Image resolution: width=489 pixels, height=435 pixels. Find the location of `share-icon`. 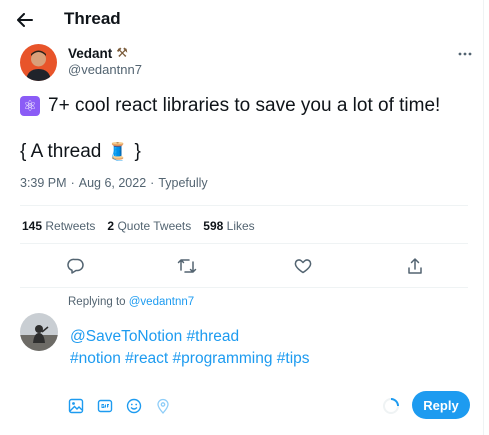

share-icon is located at coordinates (415, 266).